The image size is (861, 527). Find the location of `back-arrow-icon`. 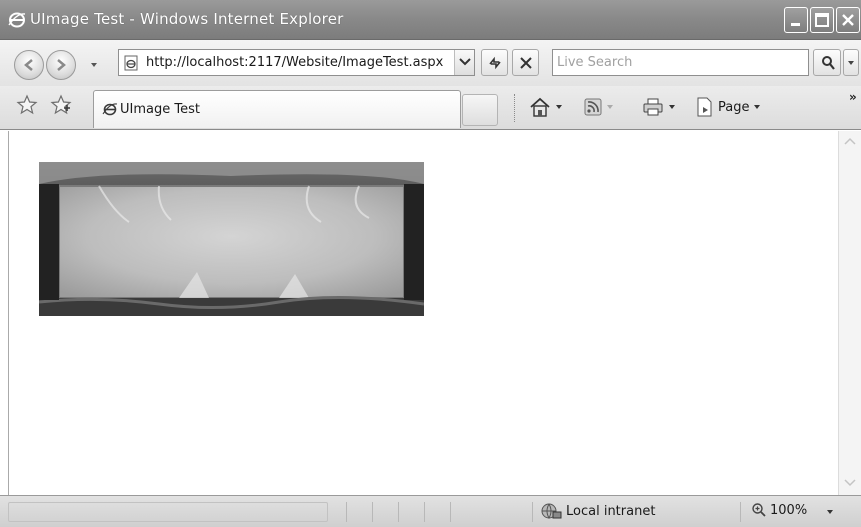

back-arrow-icon is located at coordinates (28, 65).